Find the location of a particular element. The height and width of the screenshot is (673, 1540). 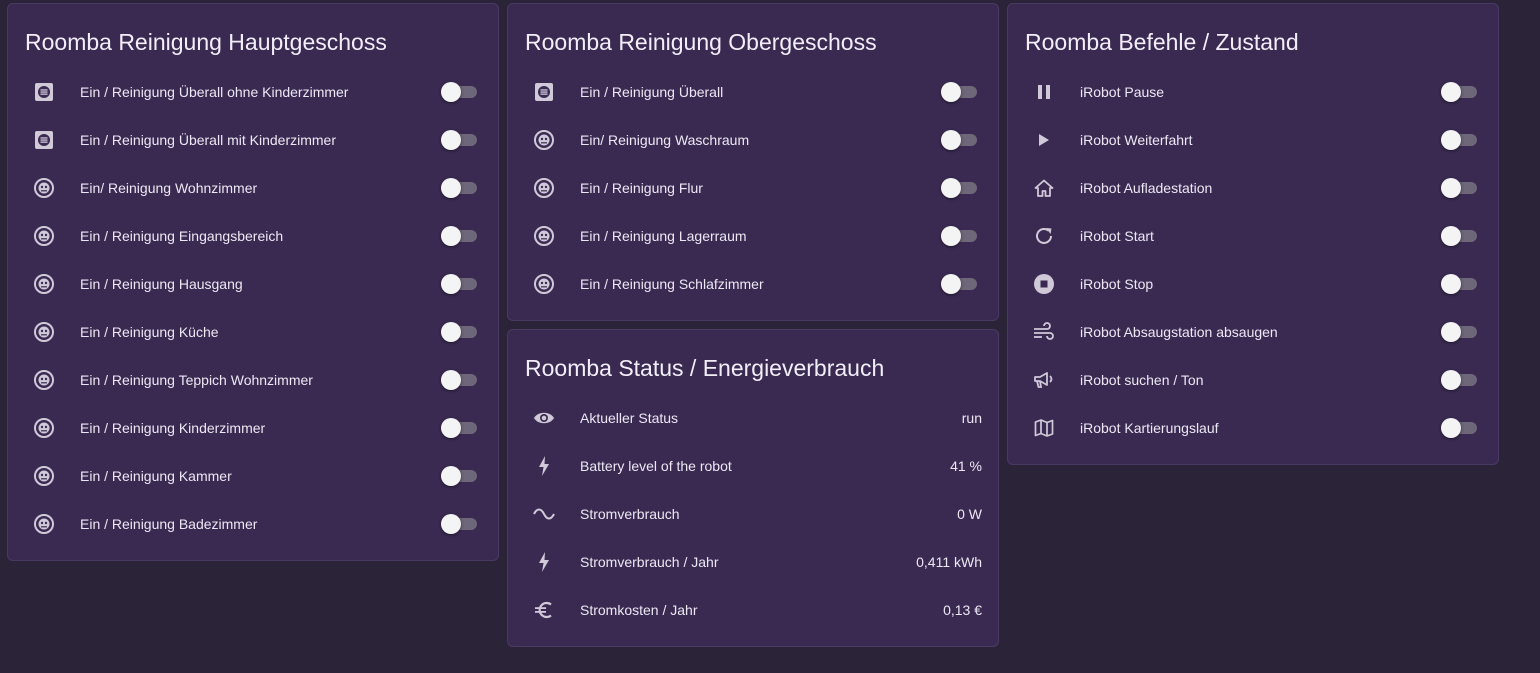

row-label: Ein / Reinigung Eingangsbereich is located at coordinates (182, 236).